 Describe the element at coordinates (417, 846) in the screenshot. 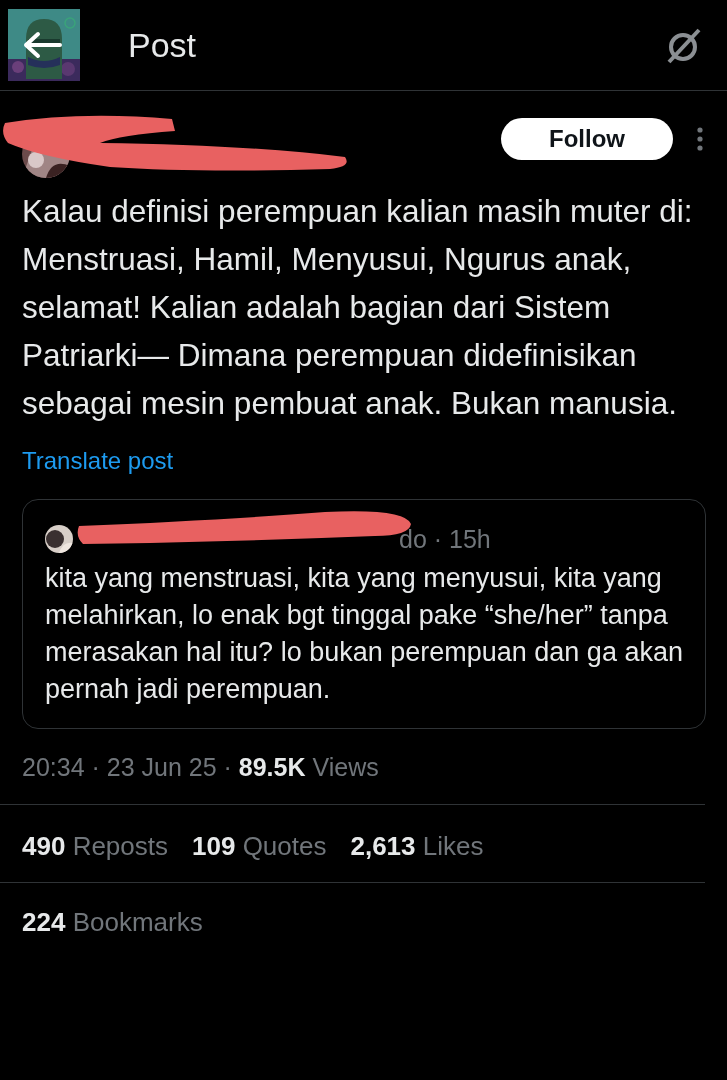

I see `stat-link: 2,613 Likes` at that location.